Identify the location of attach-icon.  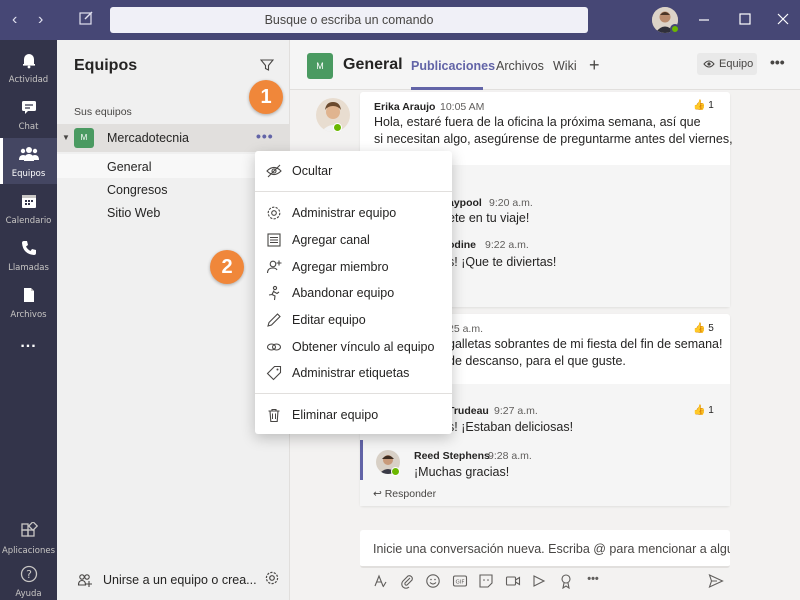
(407, 581).